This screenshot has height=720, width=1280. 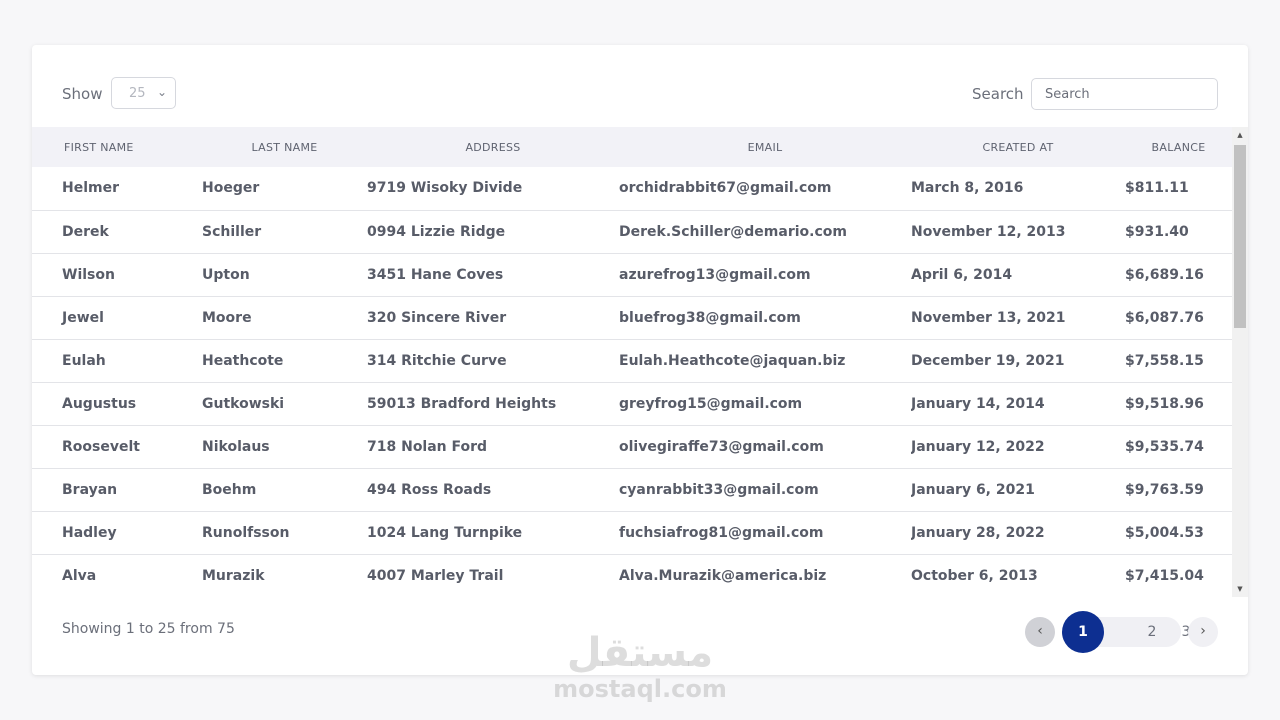 What do you see at coordinates (1240, 236) in the screenshot?
I see `scrollbar-thumb` at bounding box center [1240, 236].